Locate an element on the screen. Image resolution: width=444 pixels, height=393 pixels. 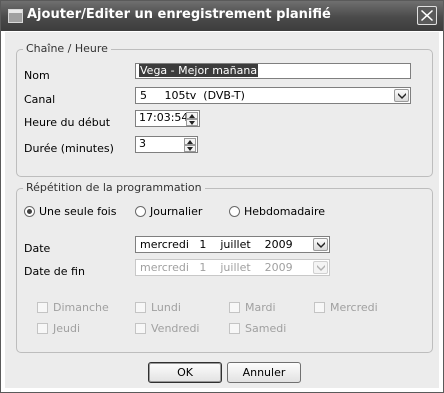
window-icon is located at coordinates (15, 16).